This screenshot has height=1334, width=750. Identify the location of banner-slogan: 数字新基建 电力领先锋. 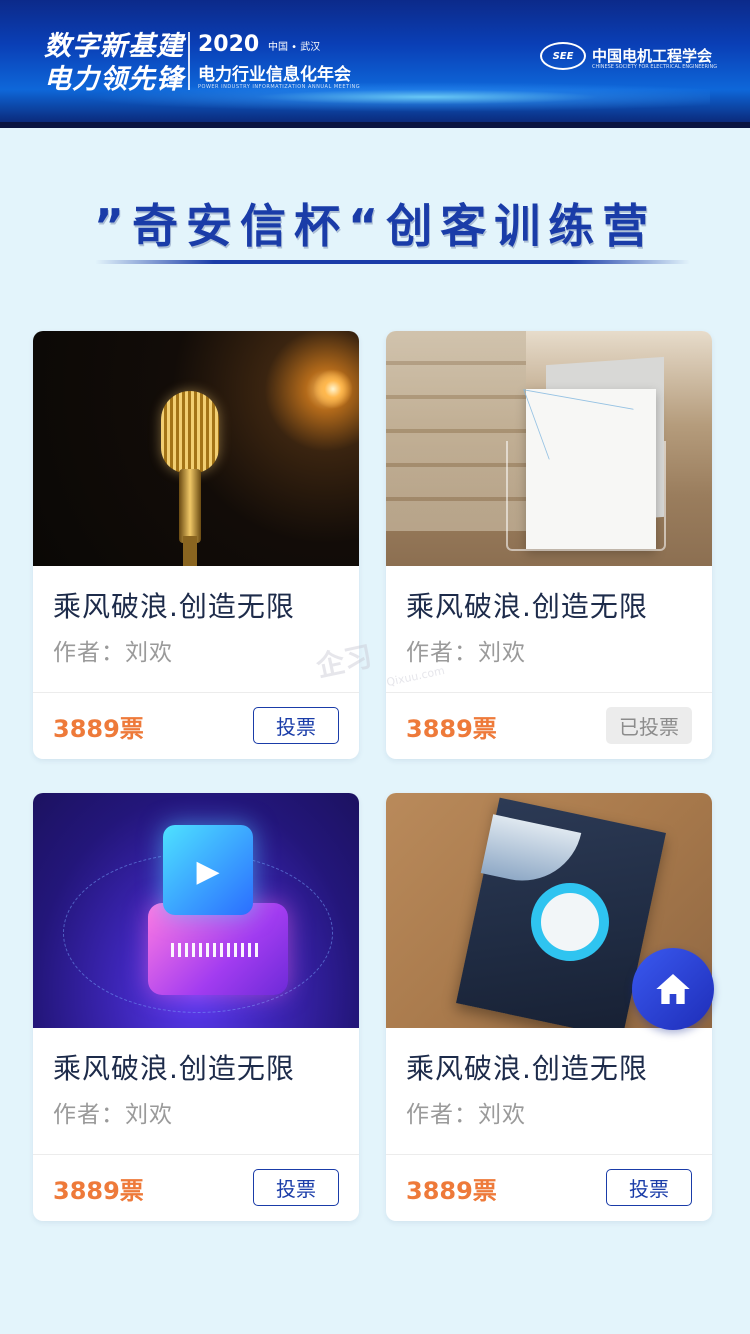
(114, 63).